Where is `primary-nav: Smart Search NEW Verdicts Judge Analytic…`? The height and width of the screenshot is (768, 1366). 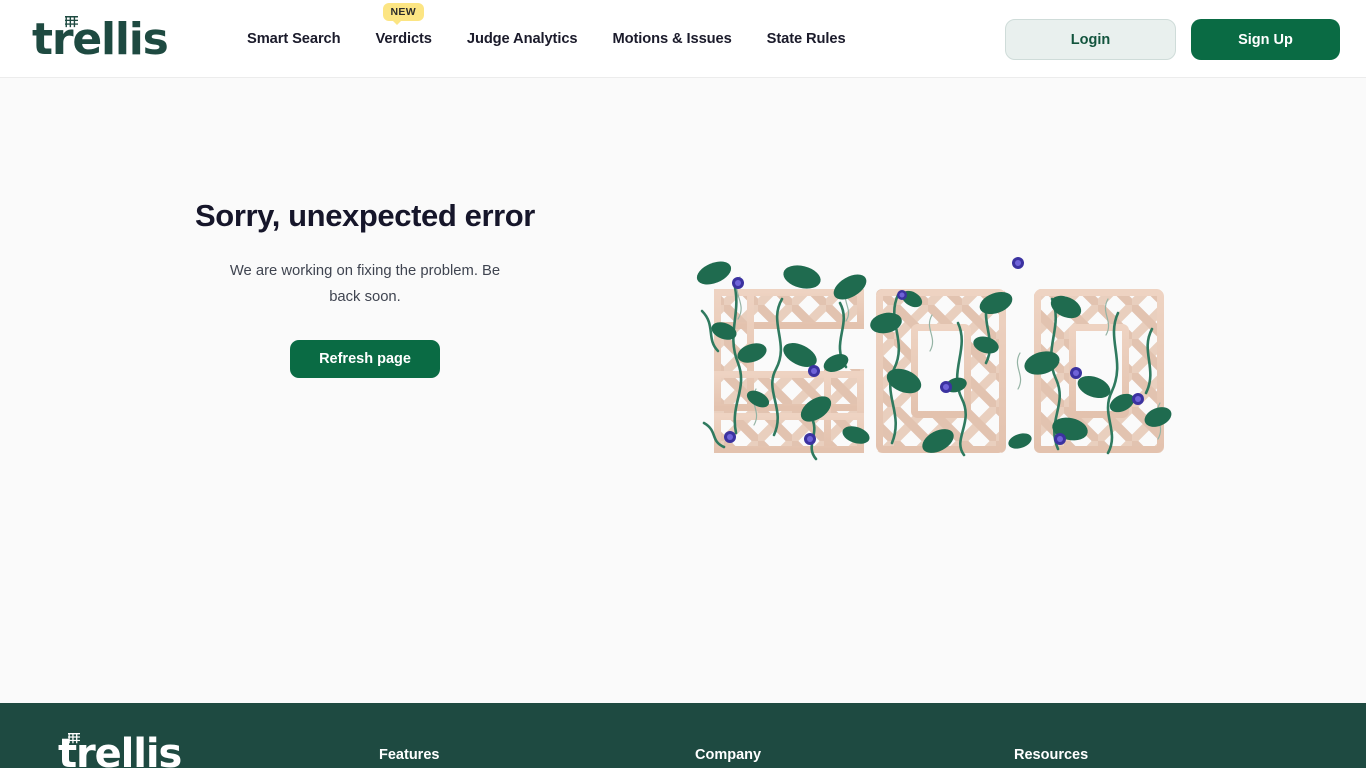 primary-nav: Smart Search NEW Verdicts Judge Analytic… is located at coordinates (546, 39).